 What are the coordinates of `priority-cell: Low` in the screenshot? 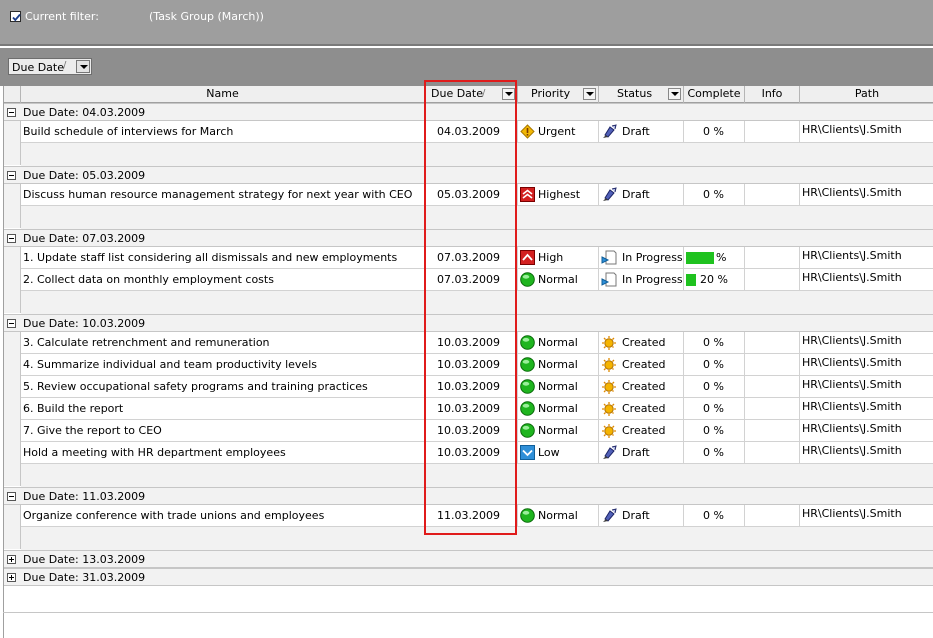 It's located at (558, 452).